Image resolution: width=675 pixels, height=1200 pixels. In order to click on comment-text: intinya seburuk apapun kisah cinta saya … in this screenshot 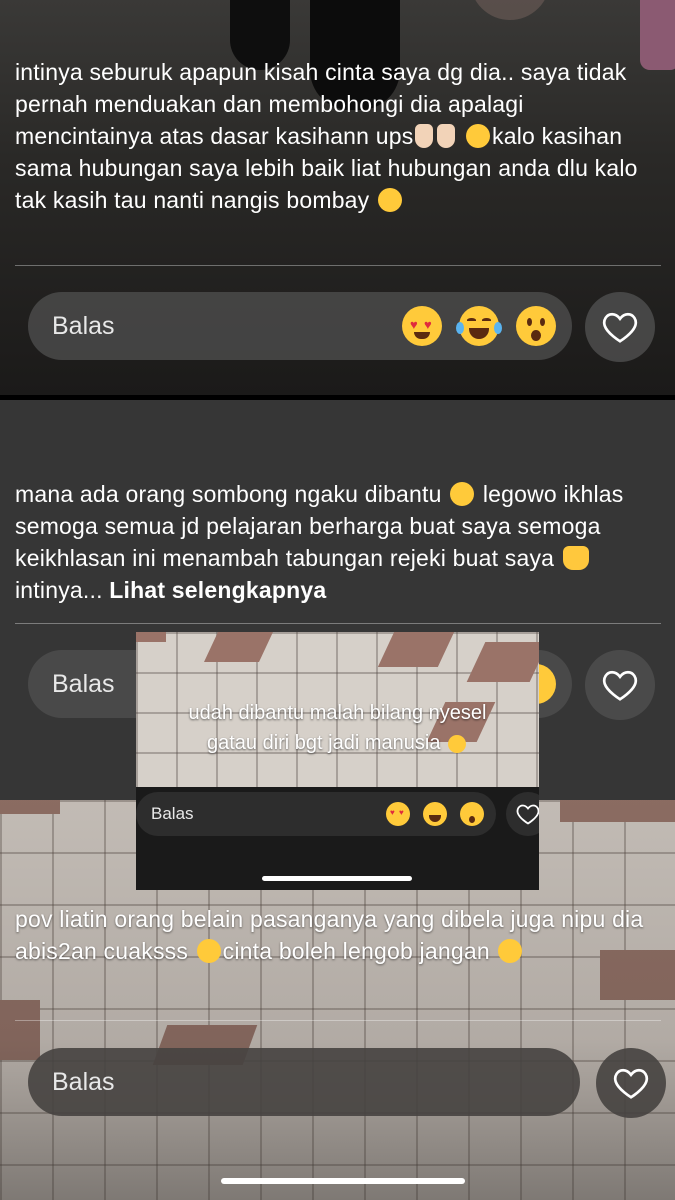, I will do `click(340, 136)`.